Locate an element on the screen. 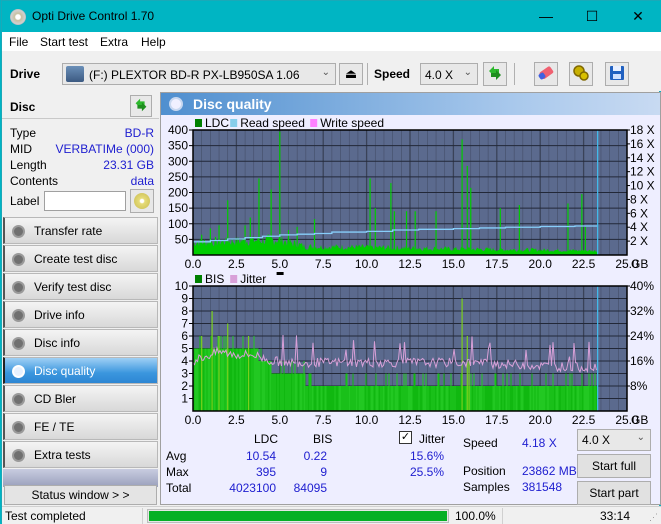  y2-tick-label: 10 X is located at coordinates (642, 186).